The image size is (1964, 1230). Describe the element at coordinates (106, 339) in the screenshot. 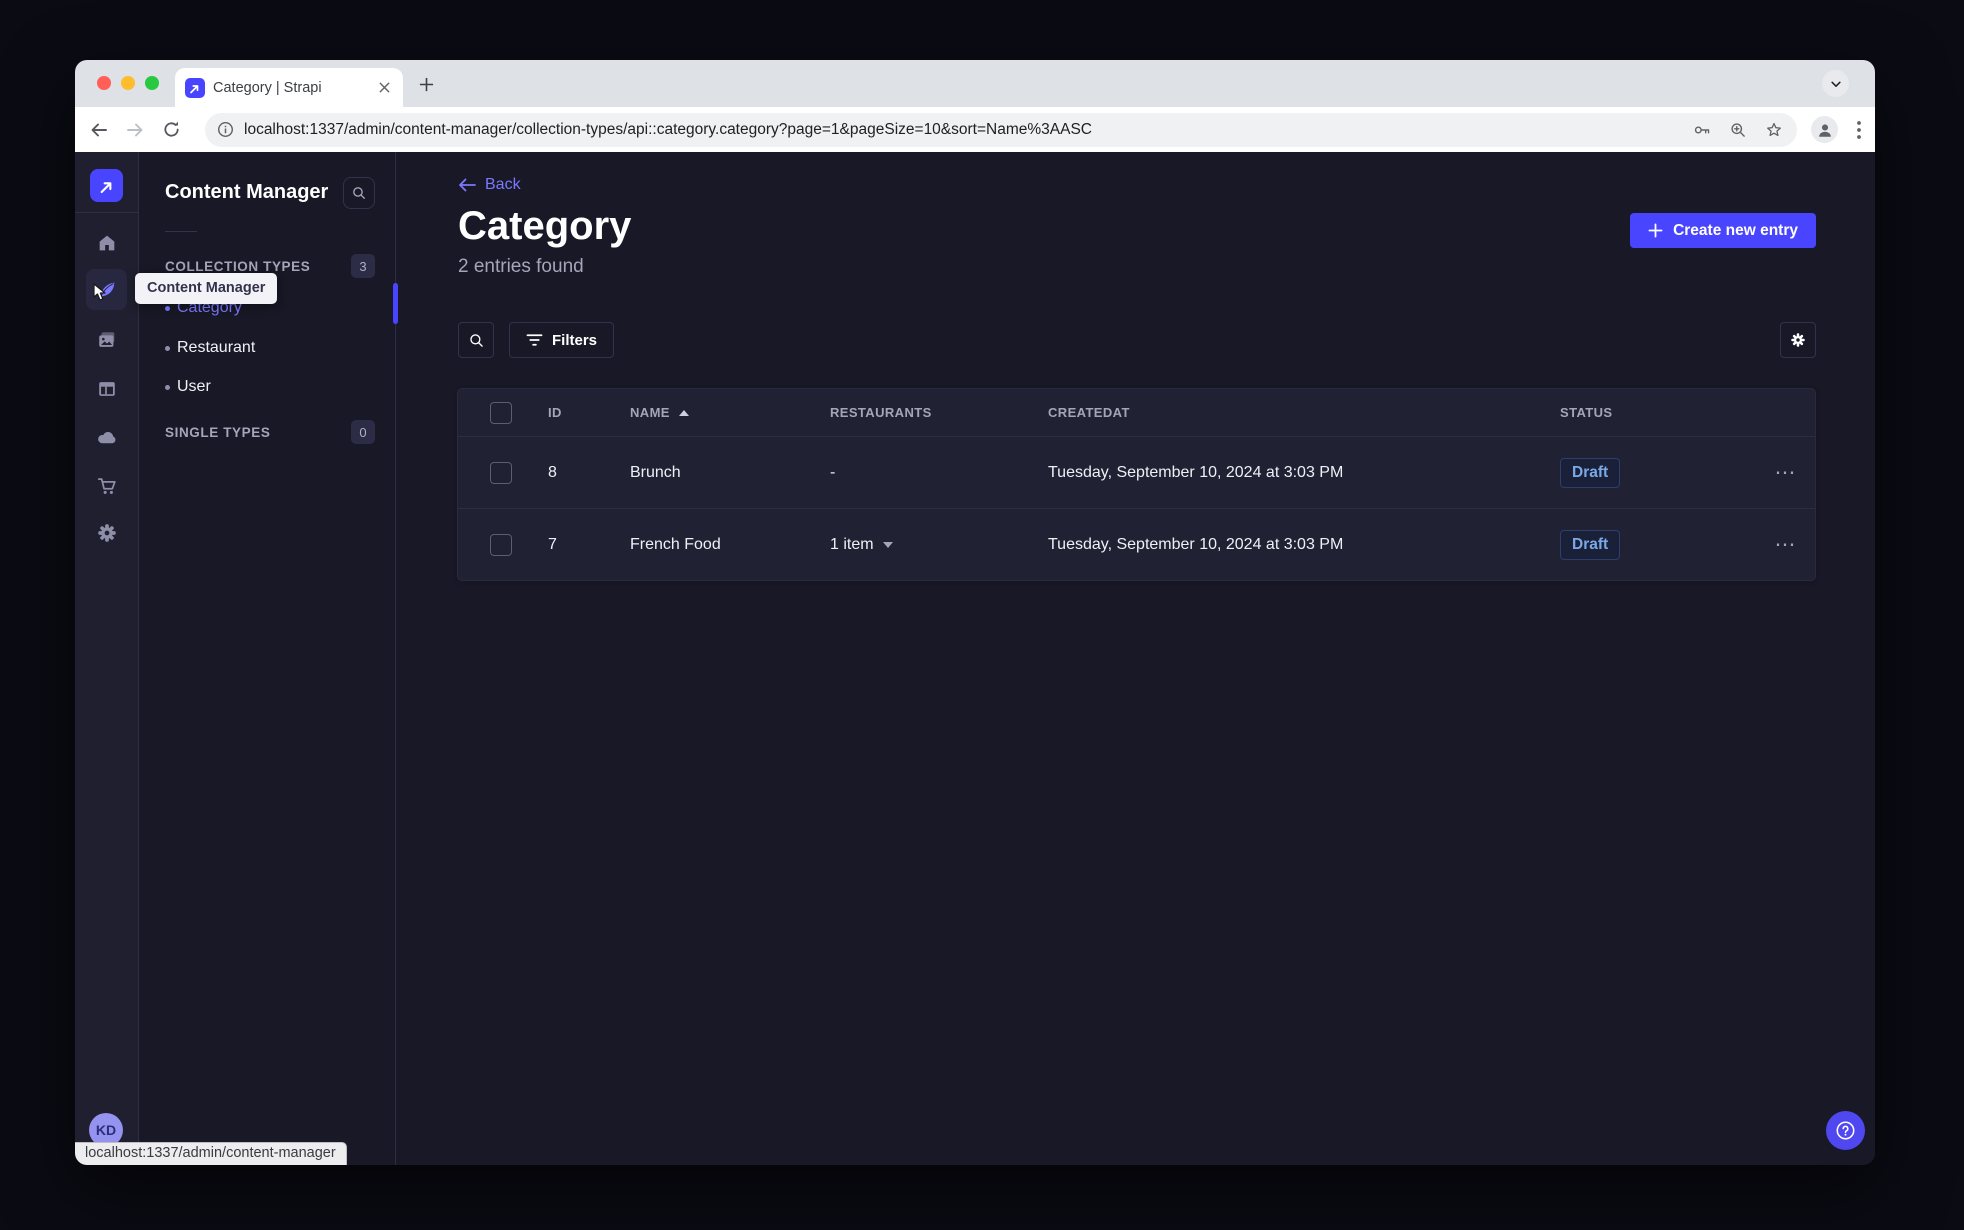

I see `media-library-icon` at that location.